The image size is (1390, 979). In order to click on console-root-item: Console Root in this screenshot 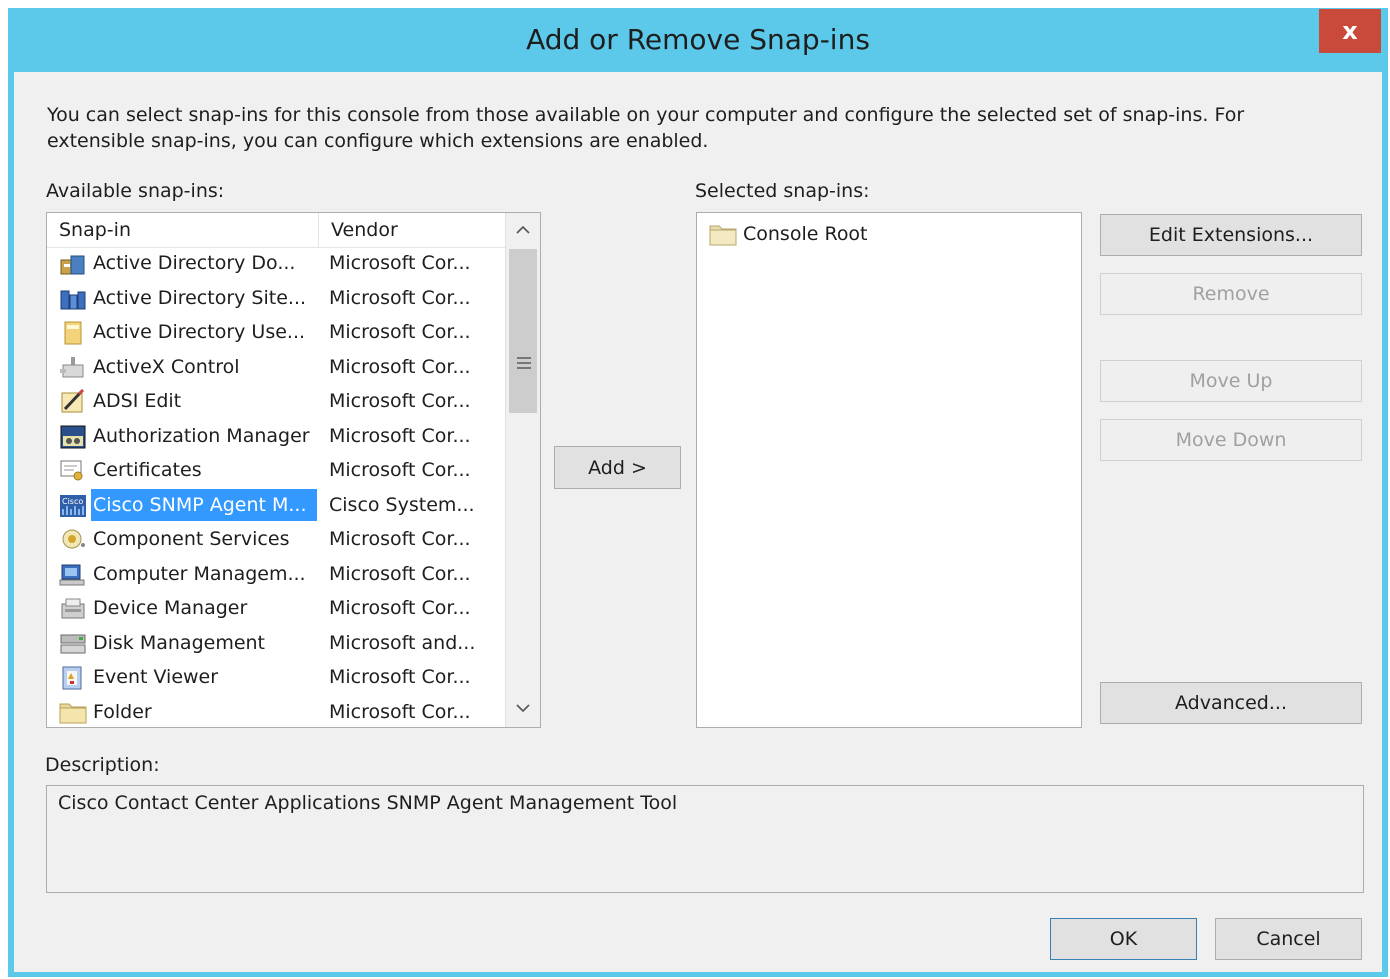, I will do `click(788, 234)`.